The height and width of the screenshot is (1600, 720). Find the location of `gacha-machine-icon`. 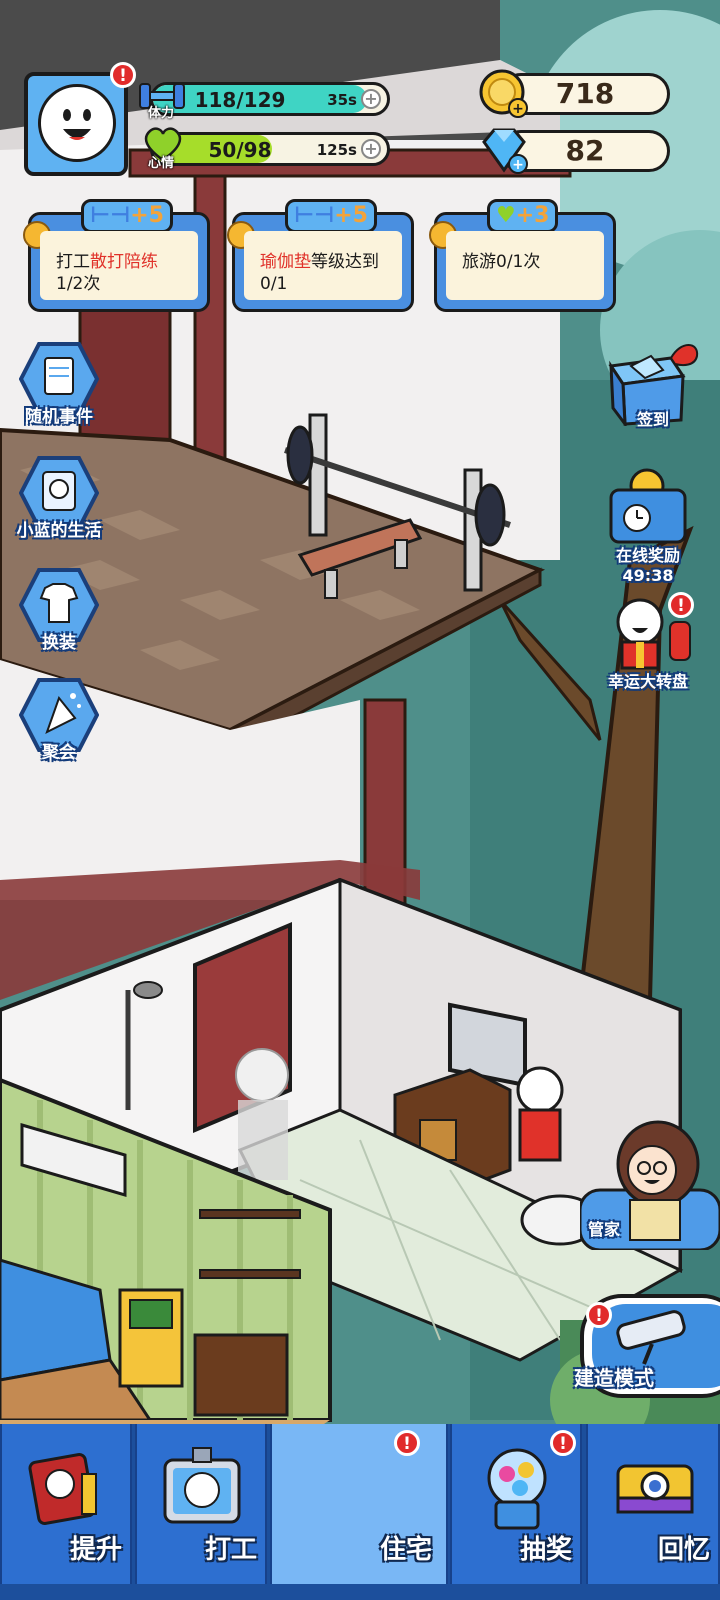

gacha-machine-icon is located at coordinates (517, 1489).